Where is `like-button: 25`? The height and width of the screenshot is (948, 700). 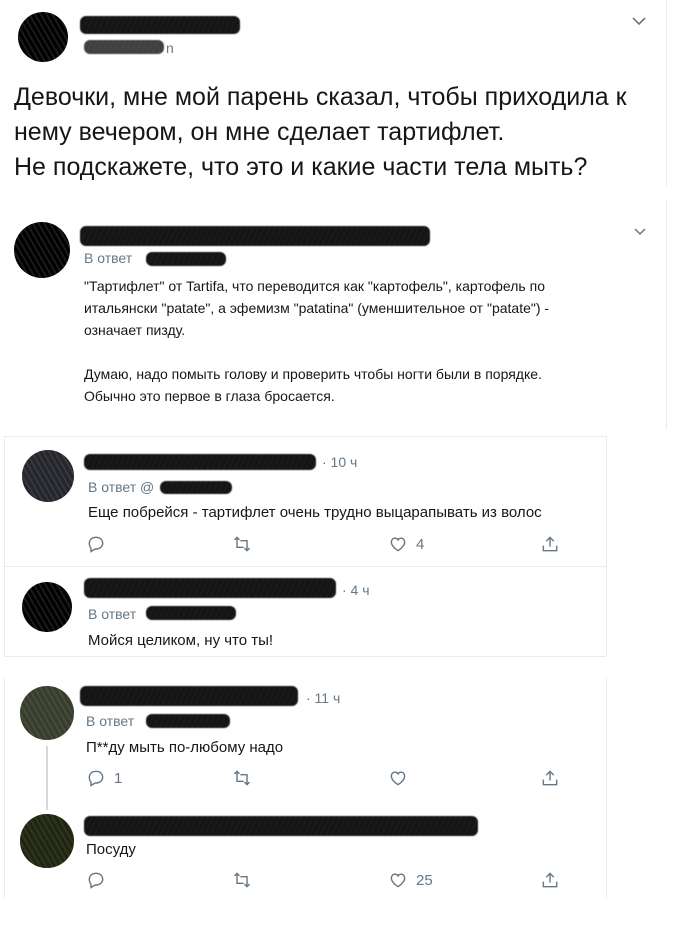 like-button: 25 is located at coordinates (410, 880).